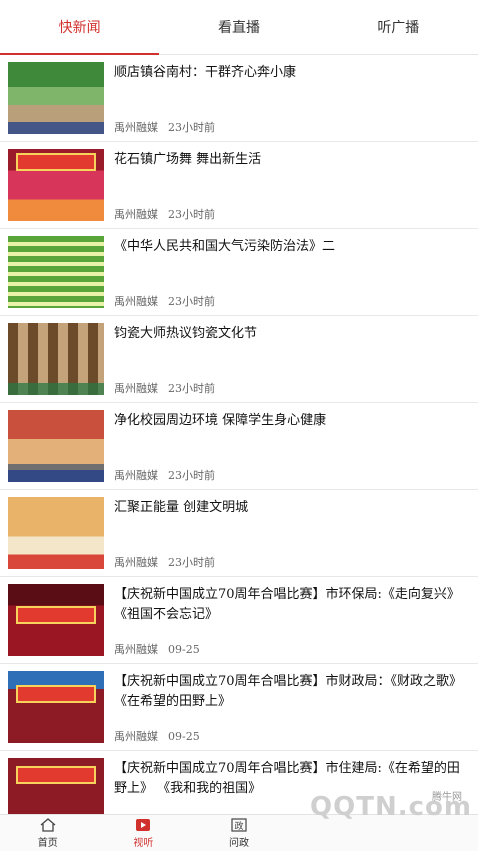  What do you see at coordinates (143, 843) in the screenshot?
I see `nav-label: 视听` at bounding box center [143, 843].